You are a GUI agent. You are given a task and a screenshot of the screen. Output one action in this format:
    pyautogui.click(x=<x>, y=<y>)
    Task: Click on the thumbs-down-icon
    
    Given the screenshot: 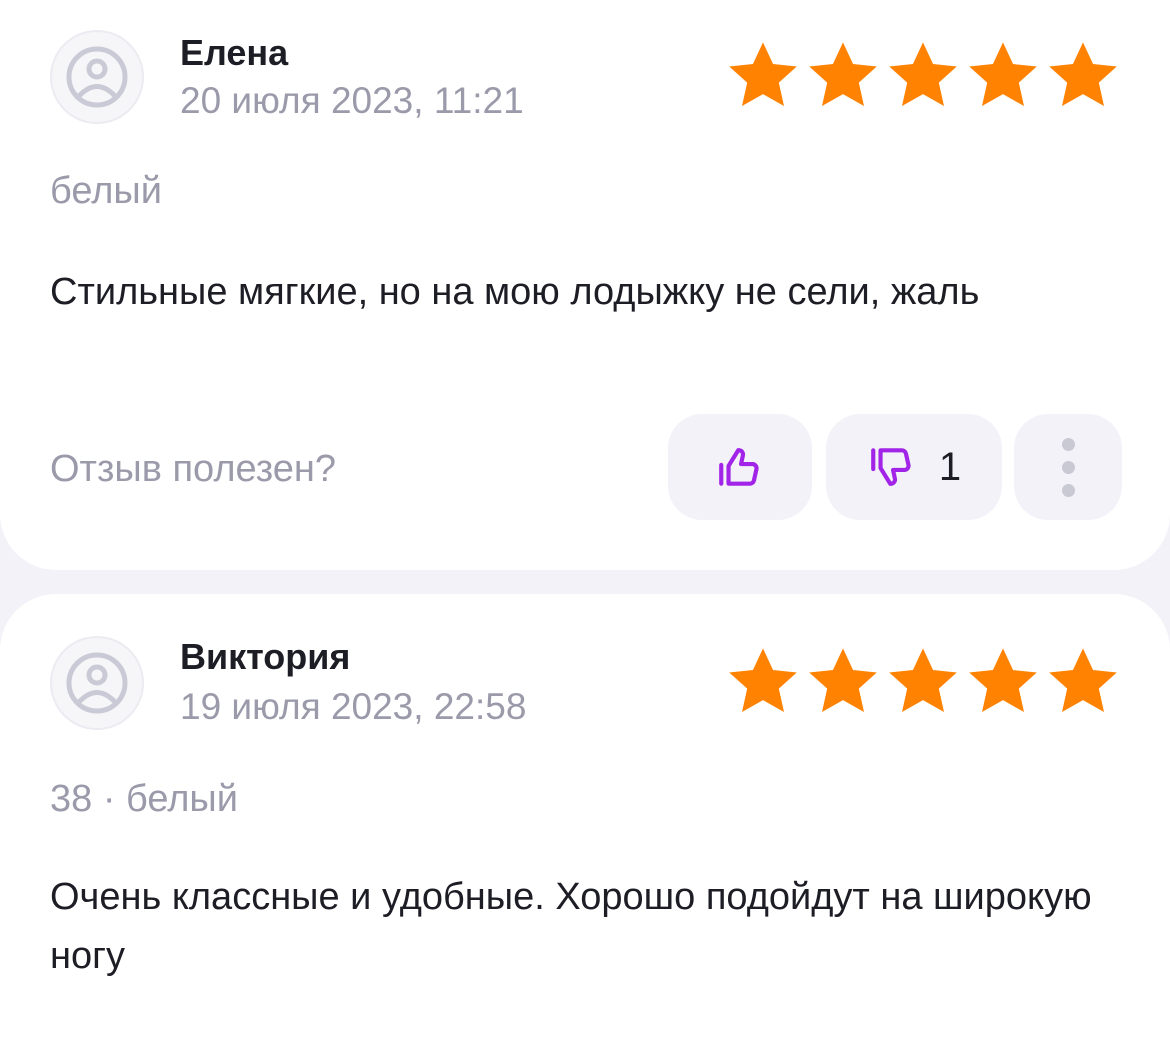 What is the action you would take?
    pyautogui.click(x=891, y=467)
    